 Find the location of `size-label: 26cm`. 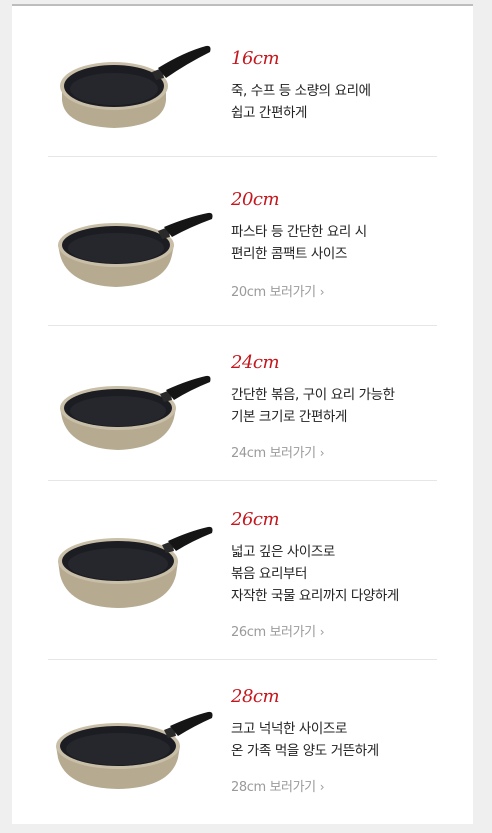

size-label: 26cm is located at coordinates (255, 519).